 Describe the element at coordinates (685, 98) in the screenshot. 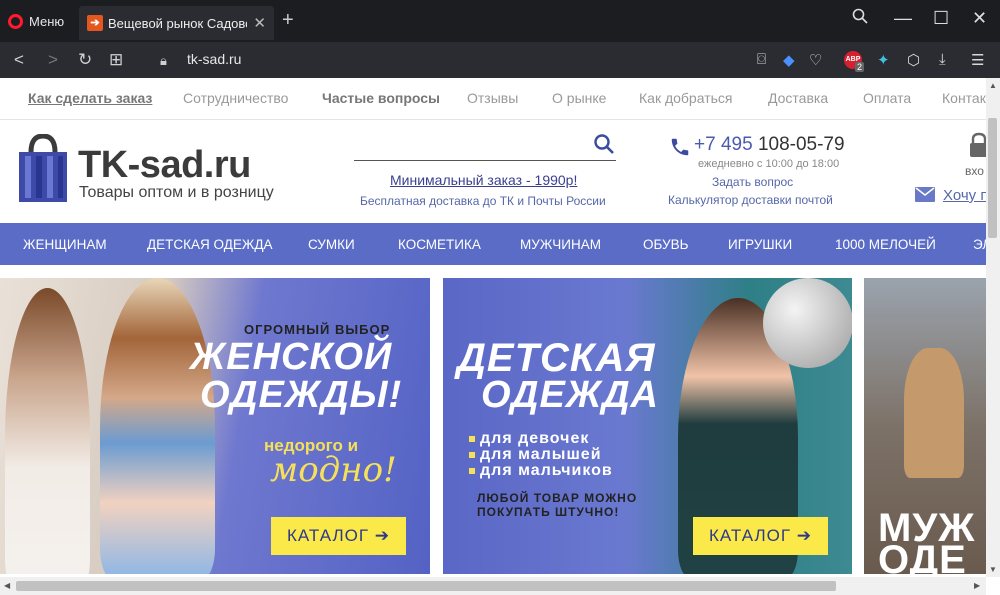

I see `topmenu-directions: Как добраться` at that location.